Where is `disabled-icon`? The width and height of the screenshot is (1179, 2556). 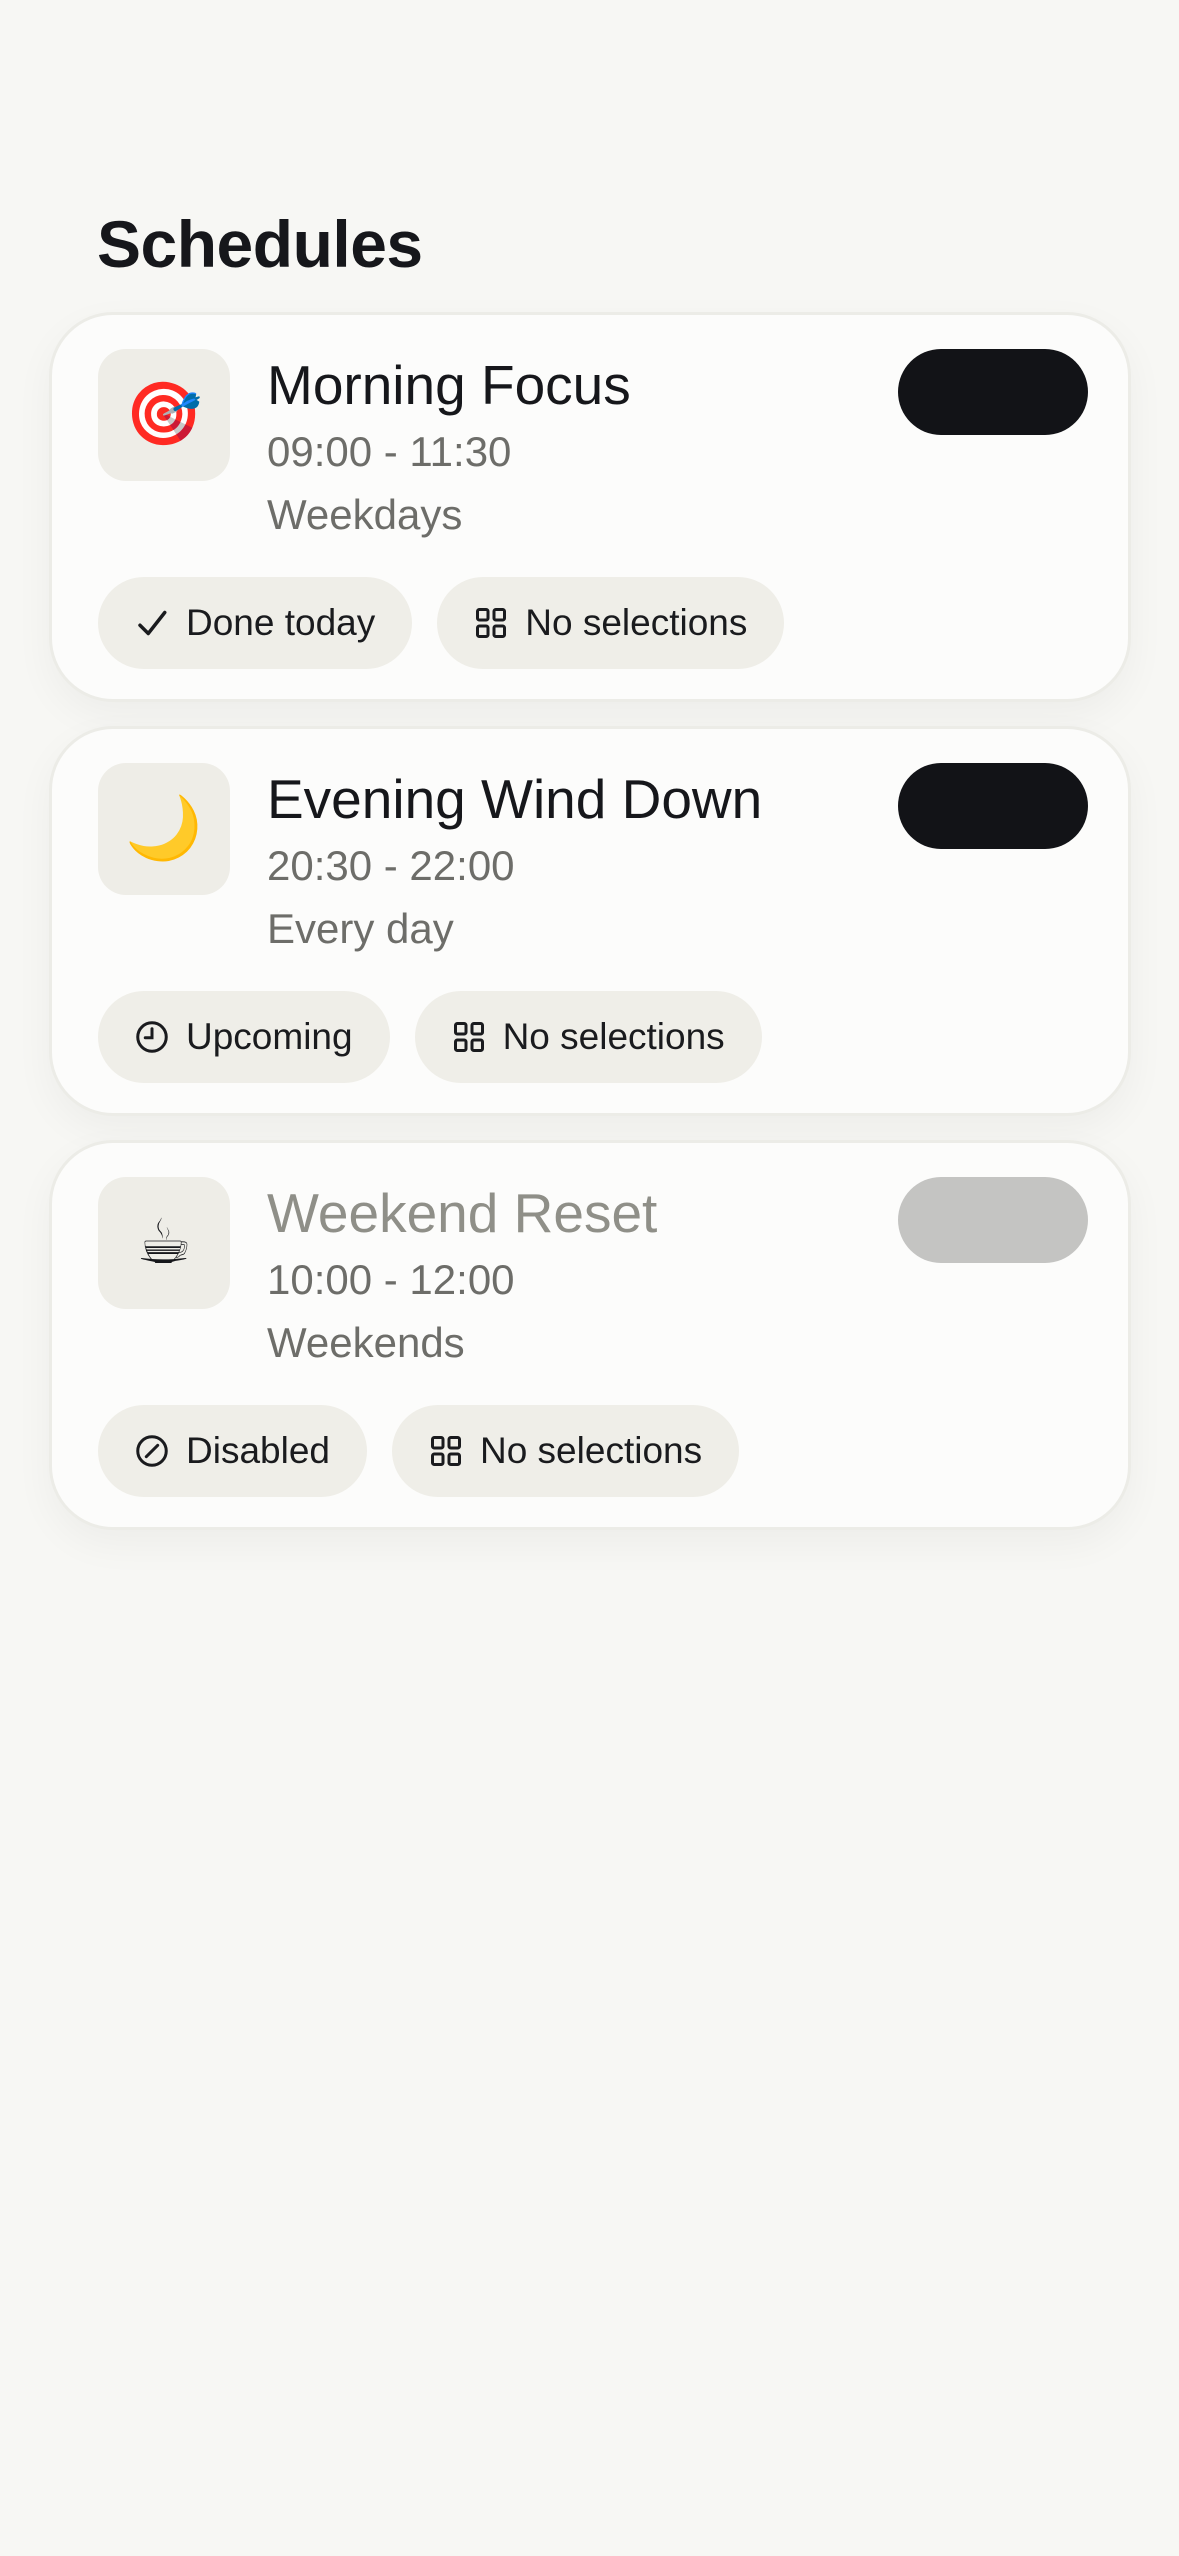
disabled-icon is located at coordinates (152, 1451).